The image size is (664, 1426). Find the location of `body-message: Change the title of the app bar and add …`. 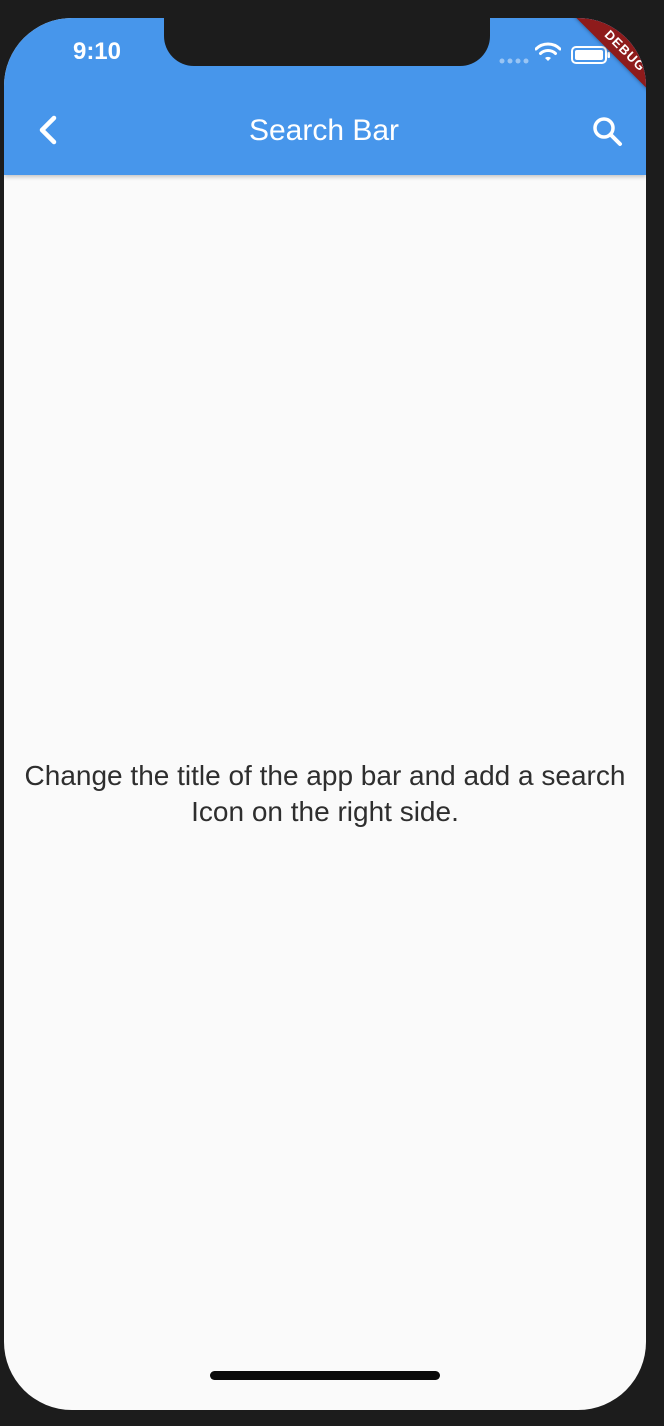

body-message: Change the title of the app bar and add … is located at coordinates (325, 793).